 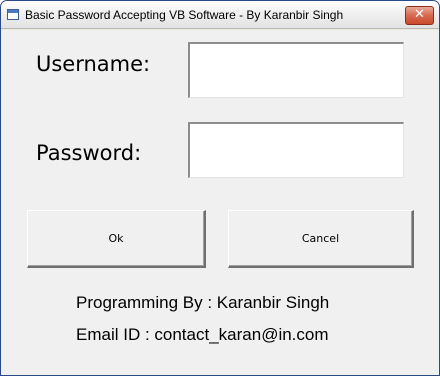 What do you see at coordinates (203, 302) in the screenshot?
I see `programming-credit: Programming By : Karanbir Singh` at bounding box center [203, 302].